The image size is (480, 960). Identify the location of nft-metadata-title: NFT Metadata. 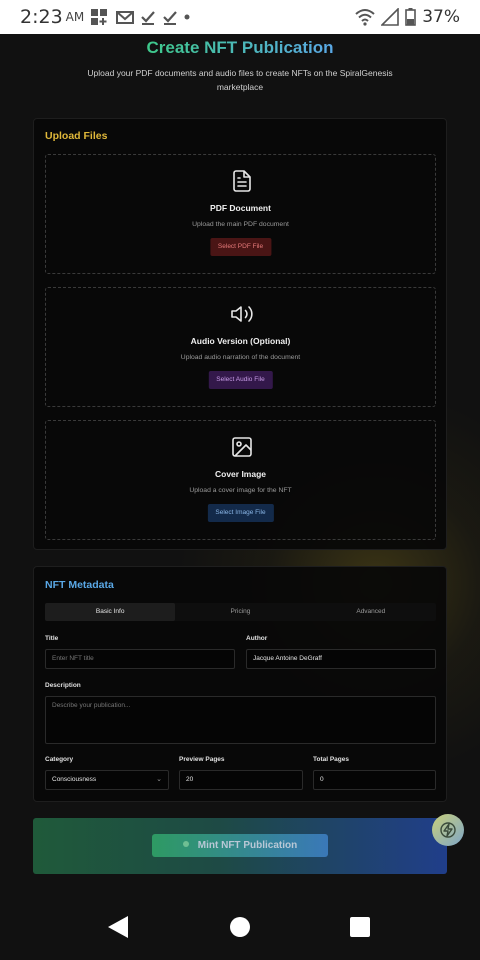
(79, 585).